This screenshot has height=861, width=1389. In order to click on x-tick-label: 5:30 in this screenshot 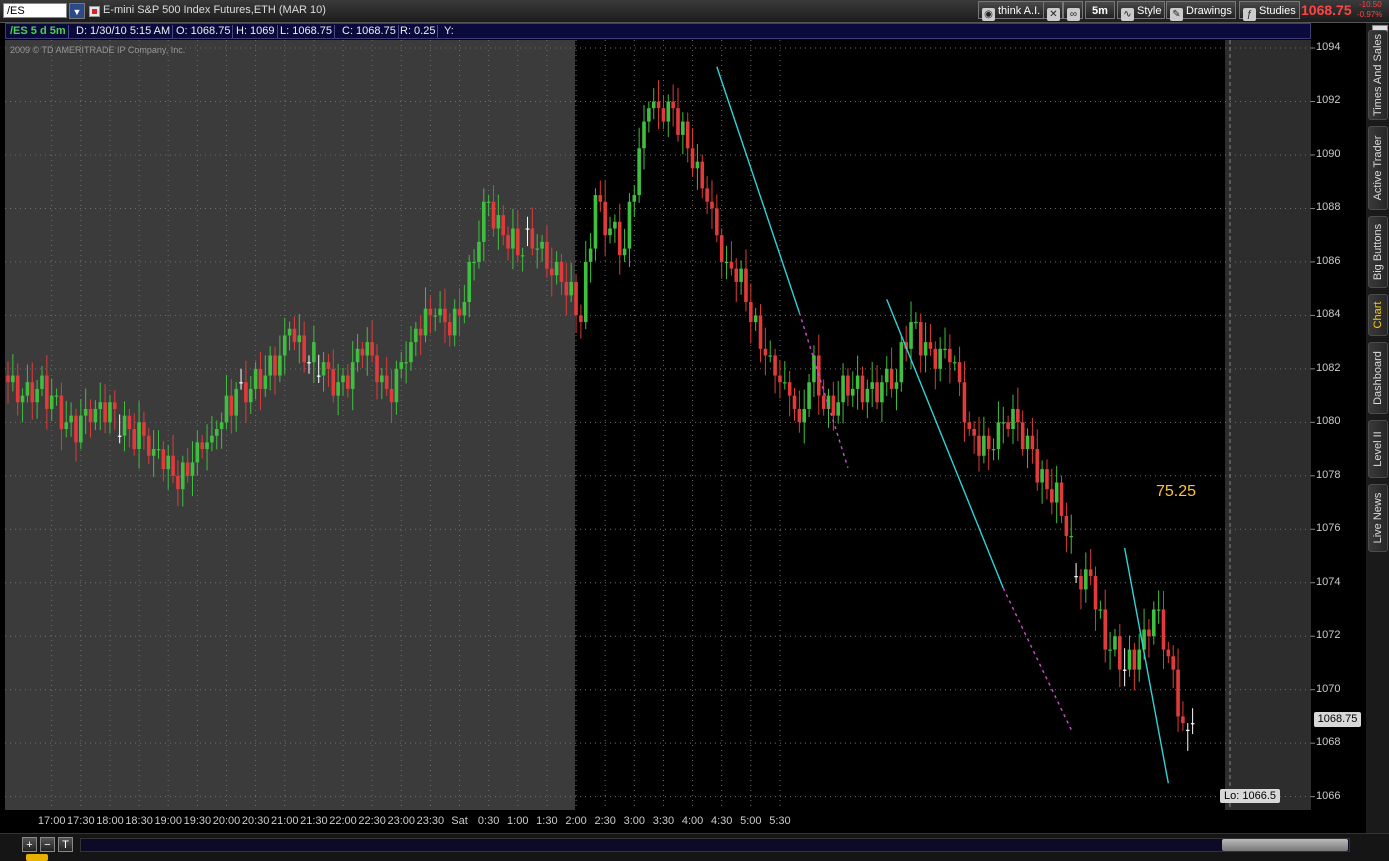, I will do `click(780, 821)`.